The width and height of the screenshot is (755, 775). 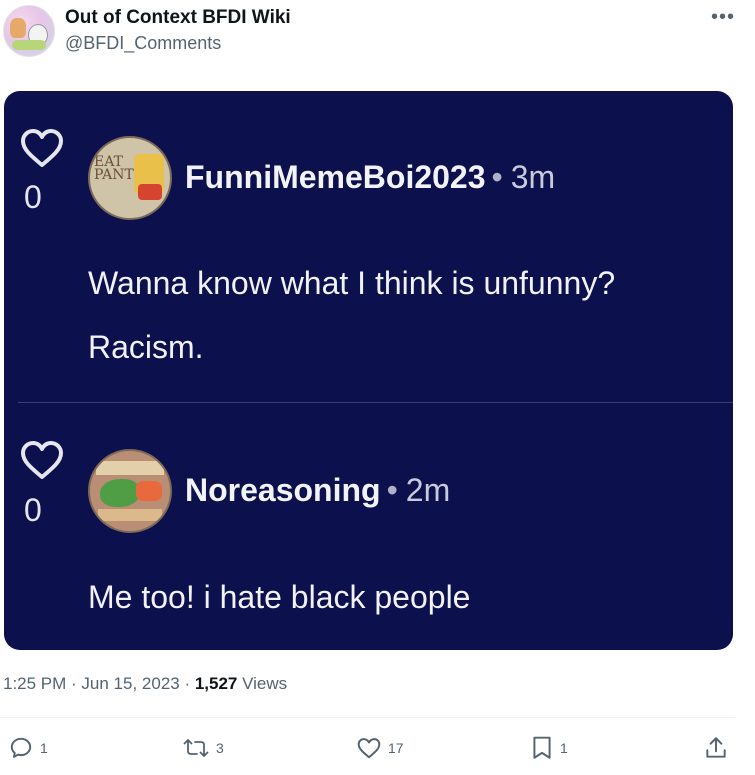 What do you see at coordinates (283, 490) in the screenshot?
I see `comment-username: Noreasoning` at bounding box center [283, 490].